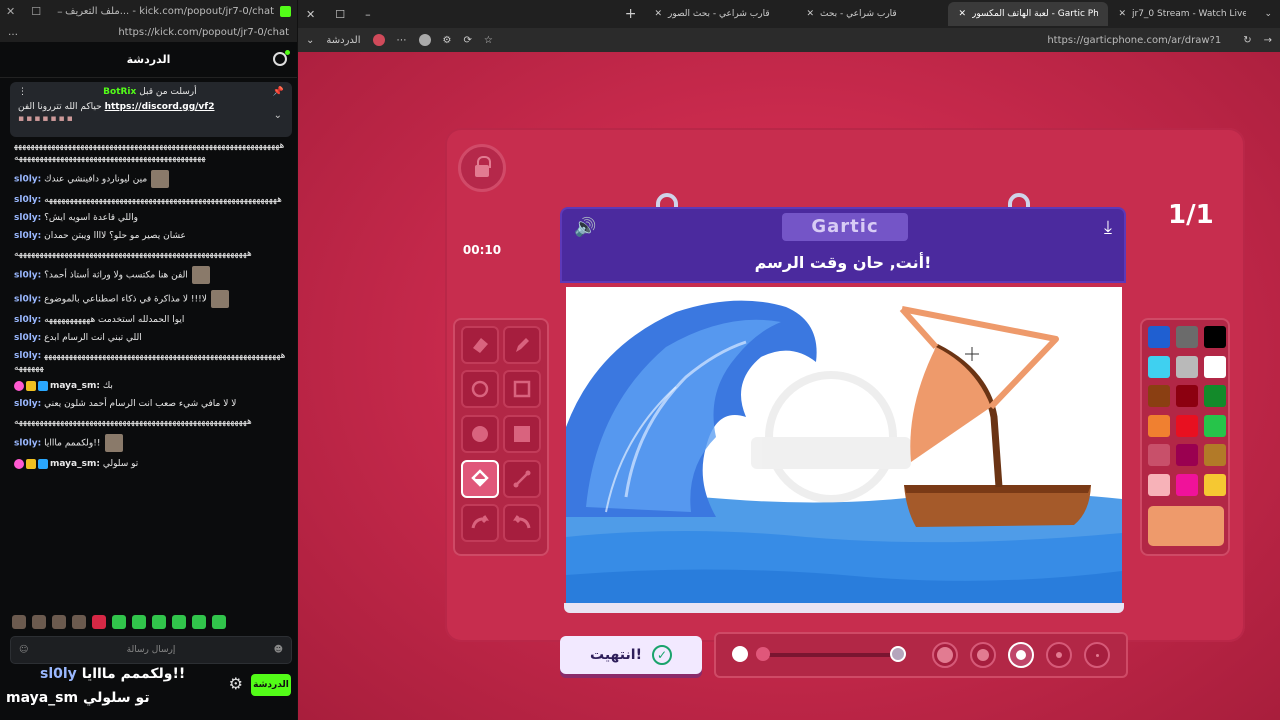 The height and width of the screenshot is (720, 1280). I want to click on square-outline-icon, so click(522, 389).